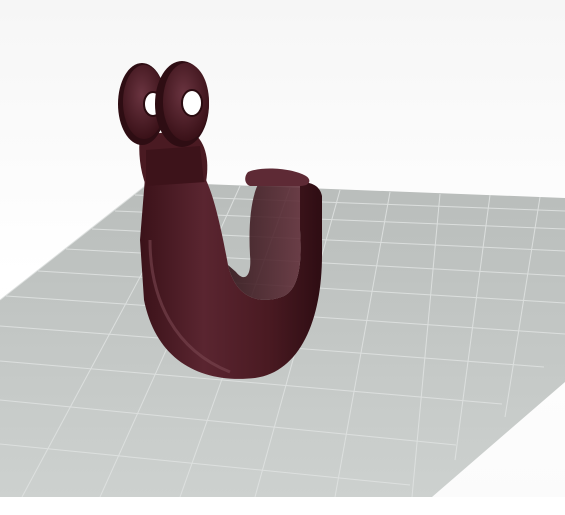 This screenshot has width=565, height=515. I want to click on hook-tip, so click(277, 177).